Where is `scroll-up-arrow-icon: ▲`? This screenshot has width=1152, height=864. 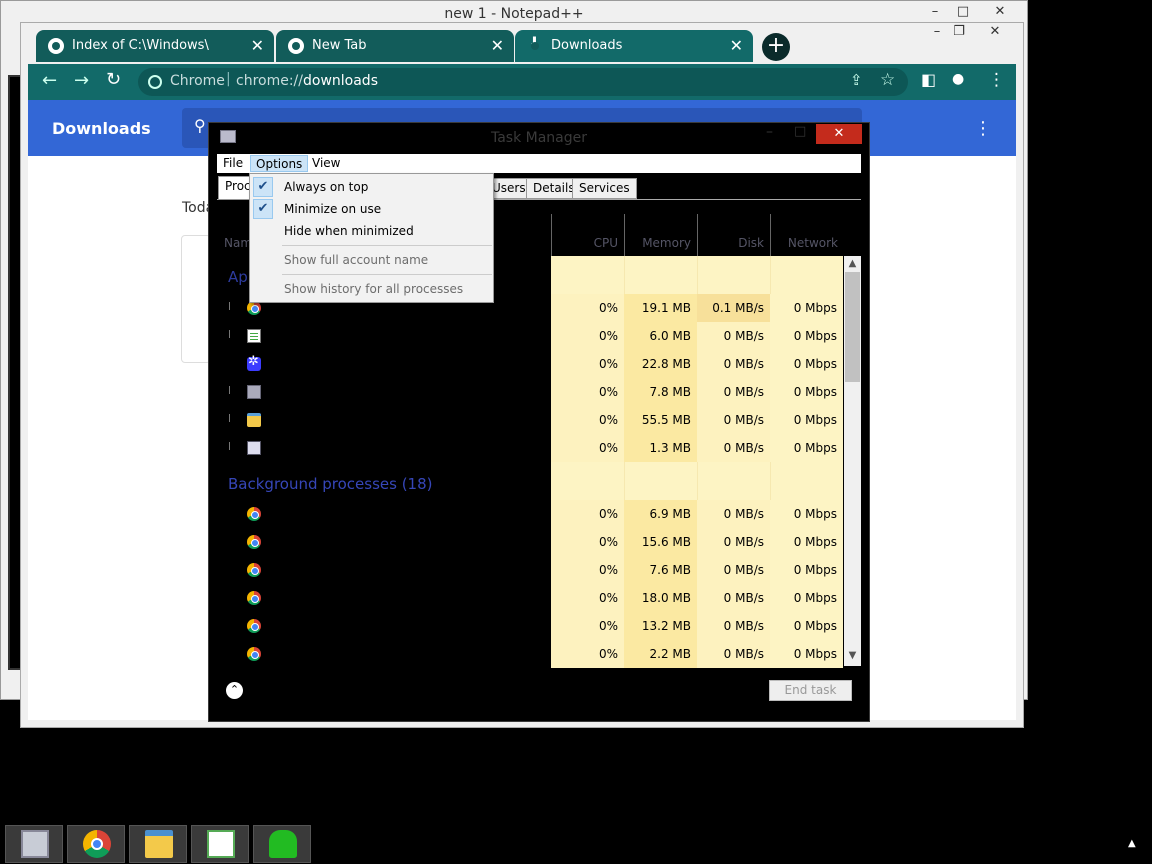 scroll-up-arrow-icon: ▲ is located at coordinates (852, 263).